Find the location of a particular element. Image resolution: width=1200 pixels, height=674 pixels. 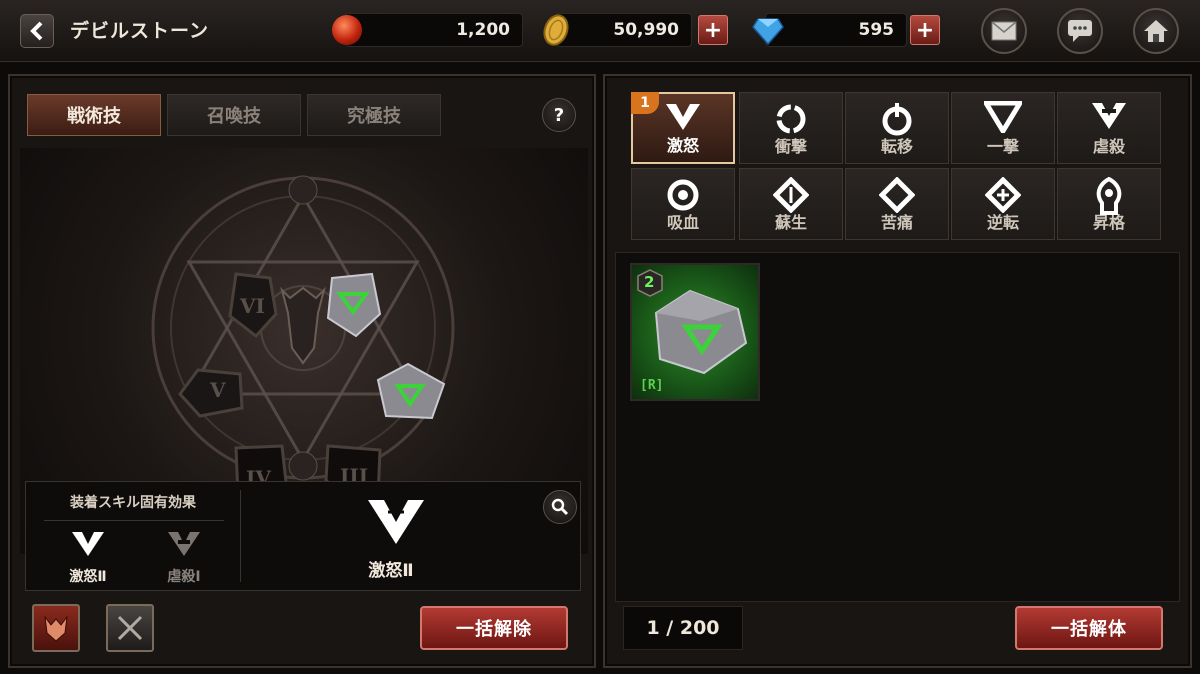

crossed-swords-icon is located at coordinates (130, 628).